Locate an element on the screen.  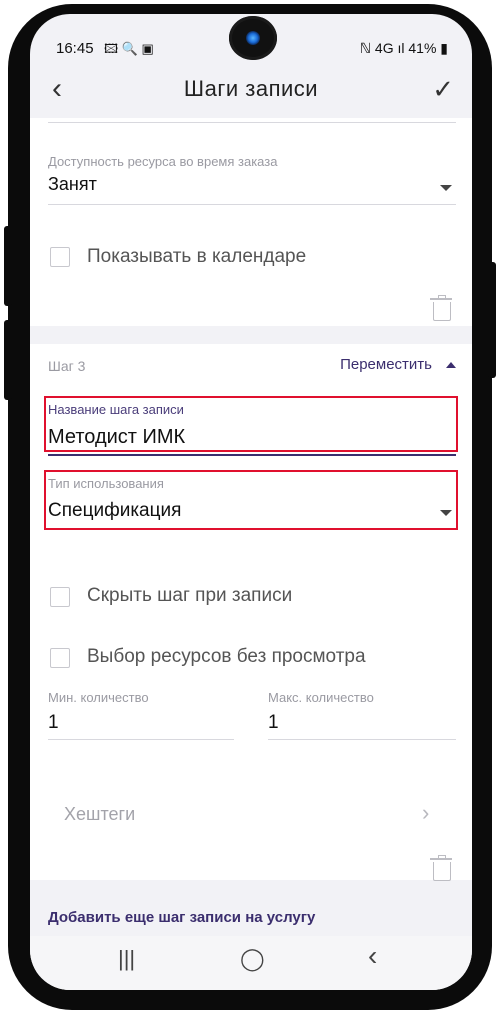
add-step-link: Добавить еще шаг записи на услугу is located at coordinates (181, 917).